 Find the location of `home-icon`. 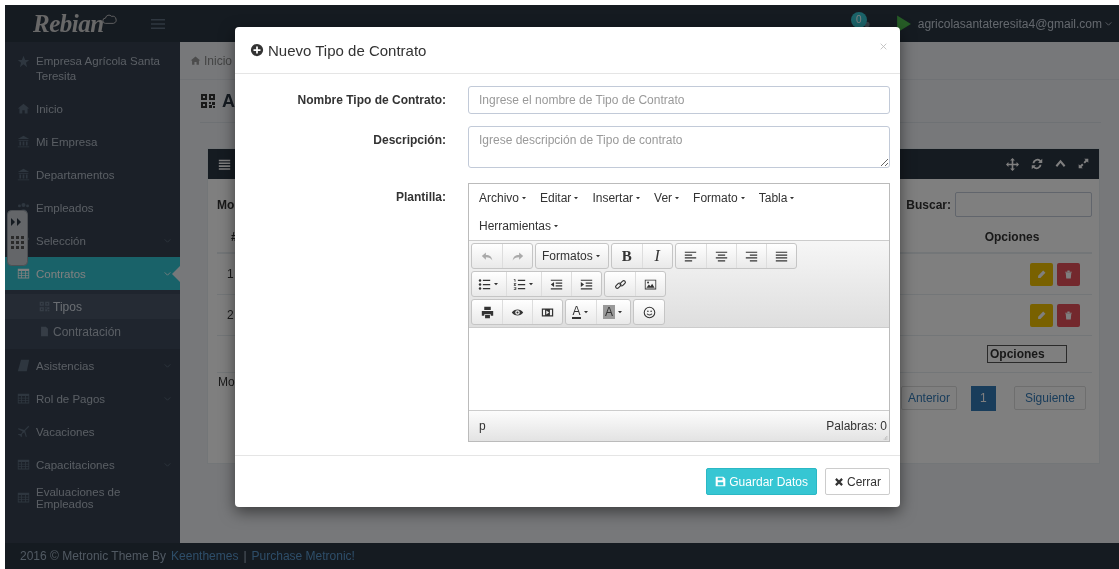

home-icon is located at coordinates (195, 60).